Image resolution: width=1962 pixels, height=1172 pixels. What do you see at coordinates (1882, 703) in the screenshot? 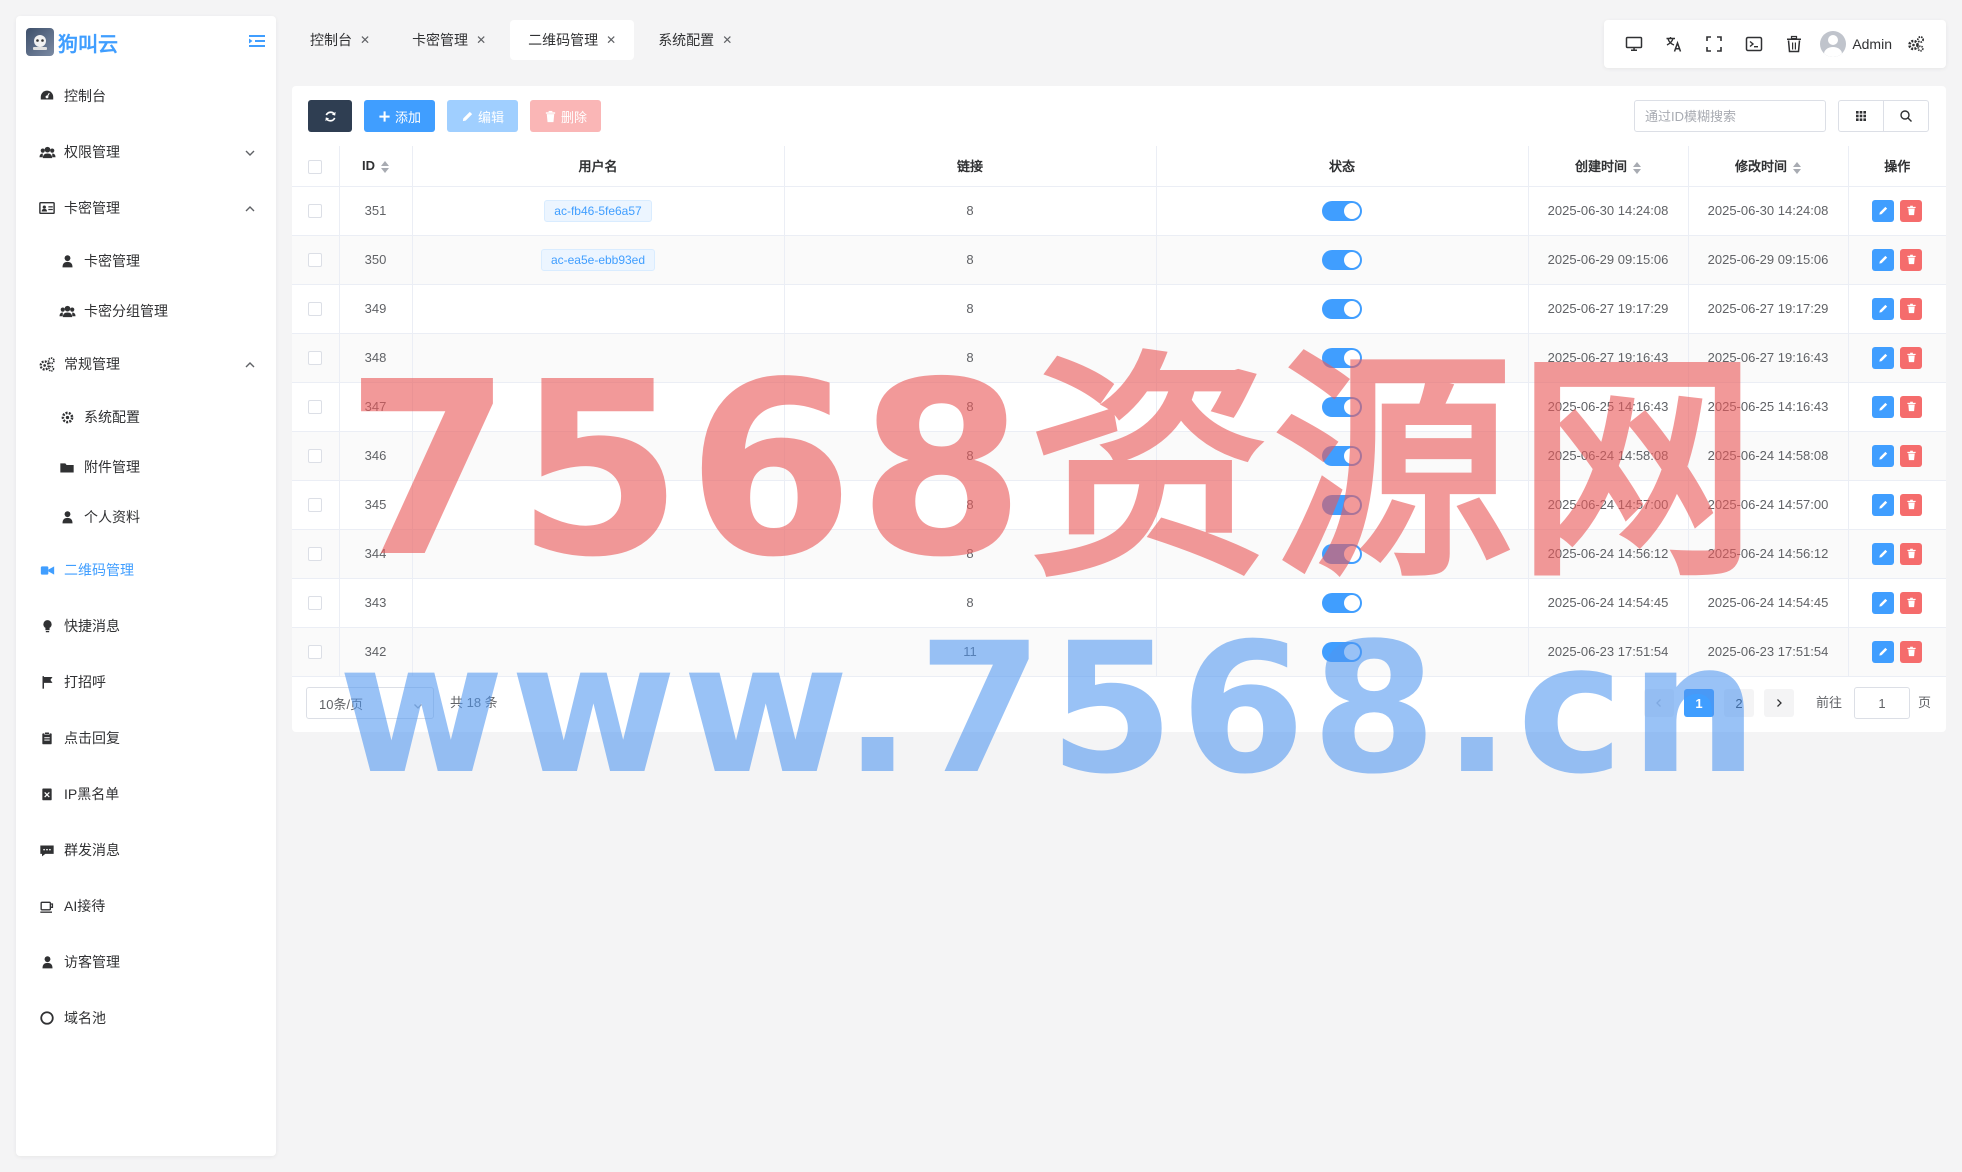
I see `goto-page-input` at bounding box center [1882, 703].